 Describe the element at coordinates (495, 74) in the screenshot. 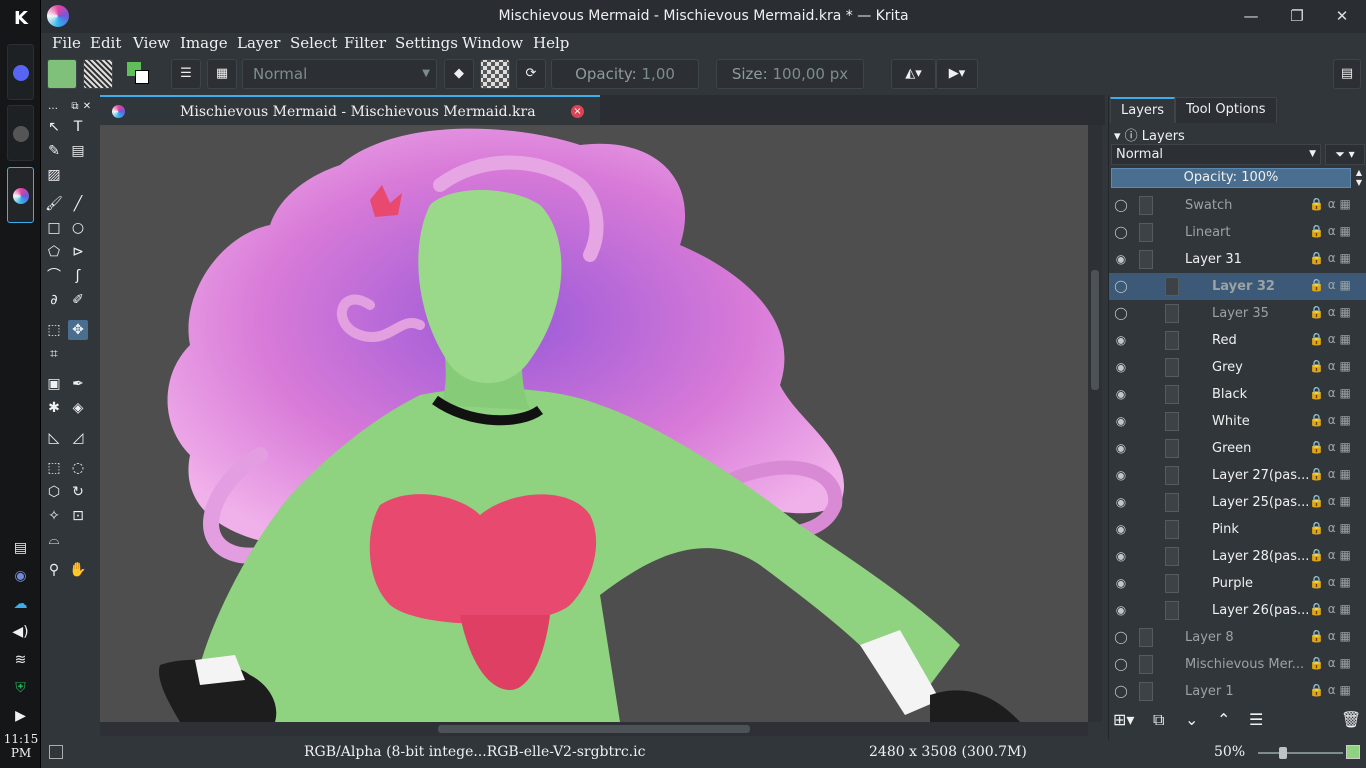

I see `preserve-alpha-icon` at that location.